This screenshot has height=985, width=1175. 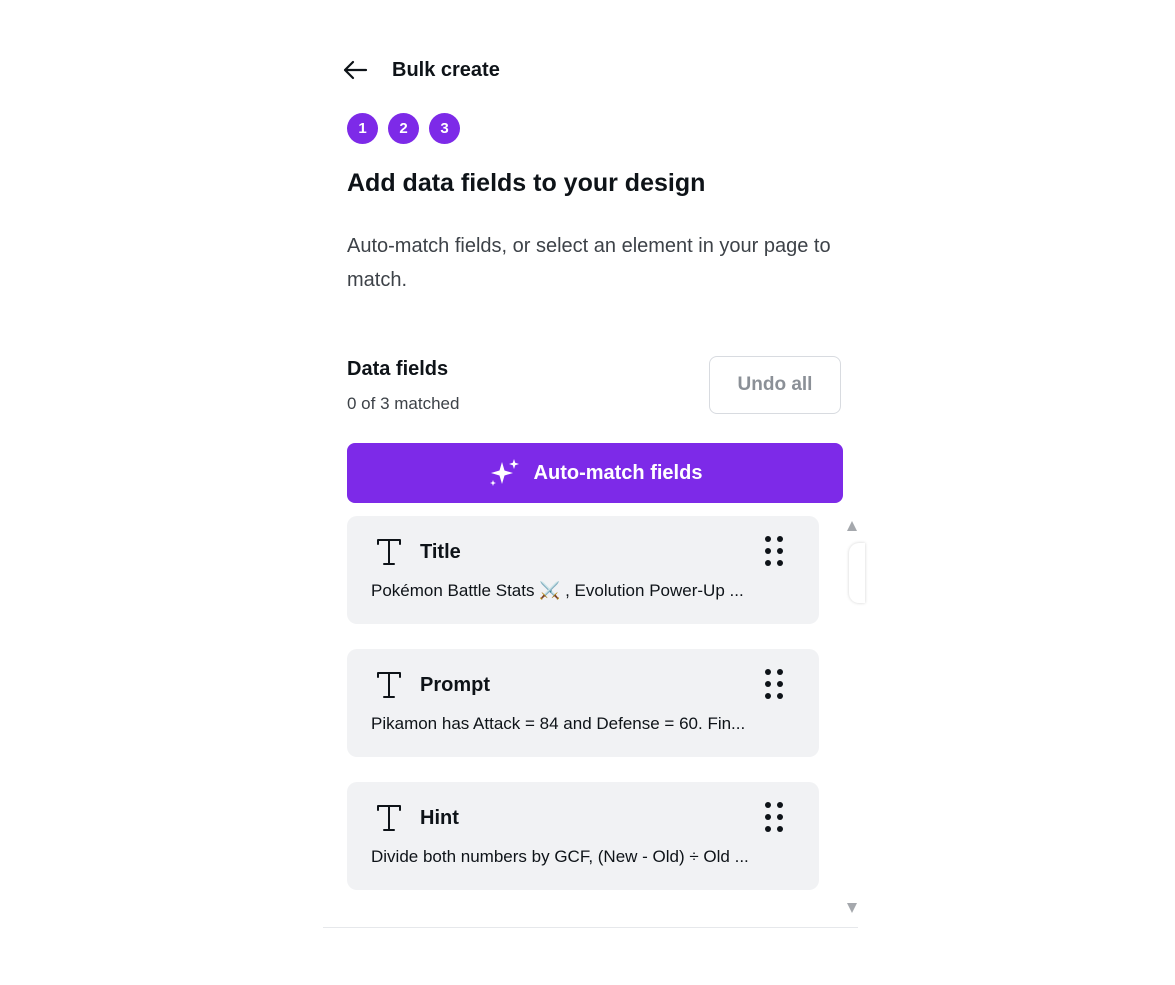 What do you see at coordinates (398, 369) in the screenshot?
I see `data-fields-title: Data fields` at bounding box center [398, 369].